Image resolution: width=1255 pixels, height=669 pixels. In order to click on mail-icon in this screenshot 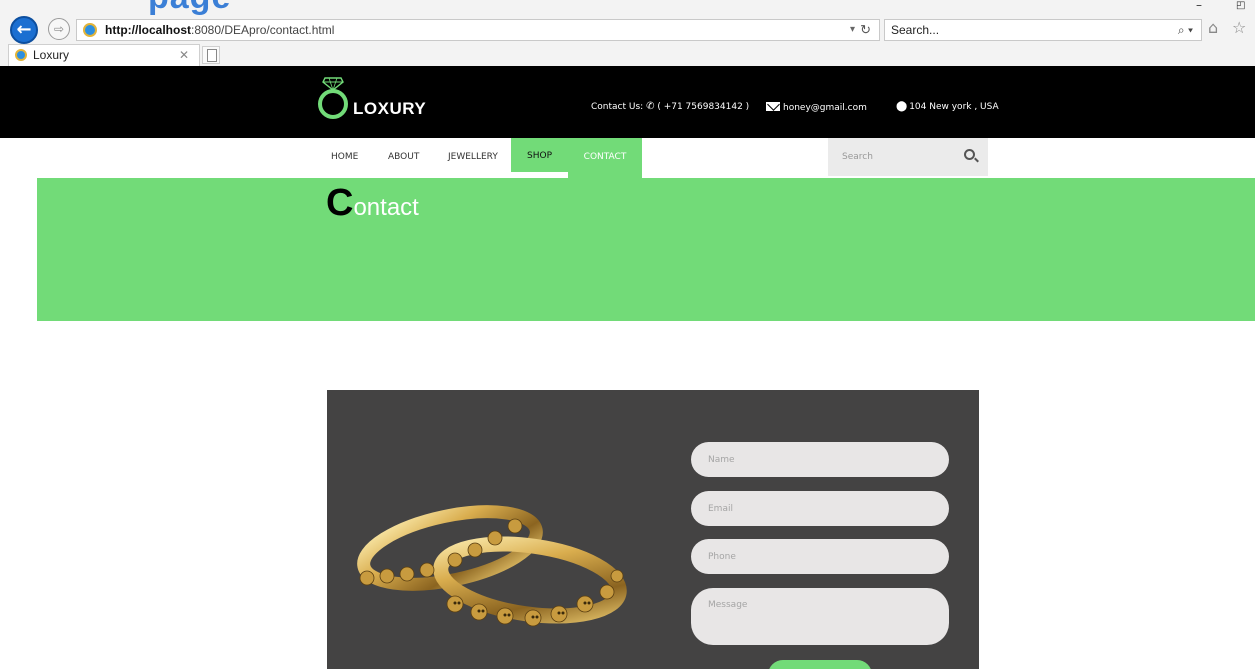, I will do `click(773, 106)`.